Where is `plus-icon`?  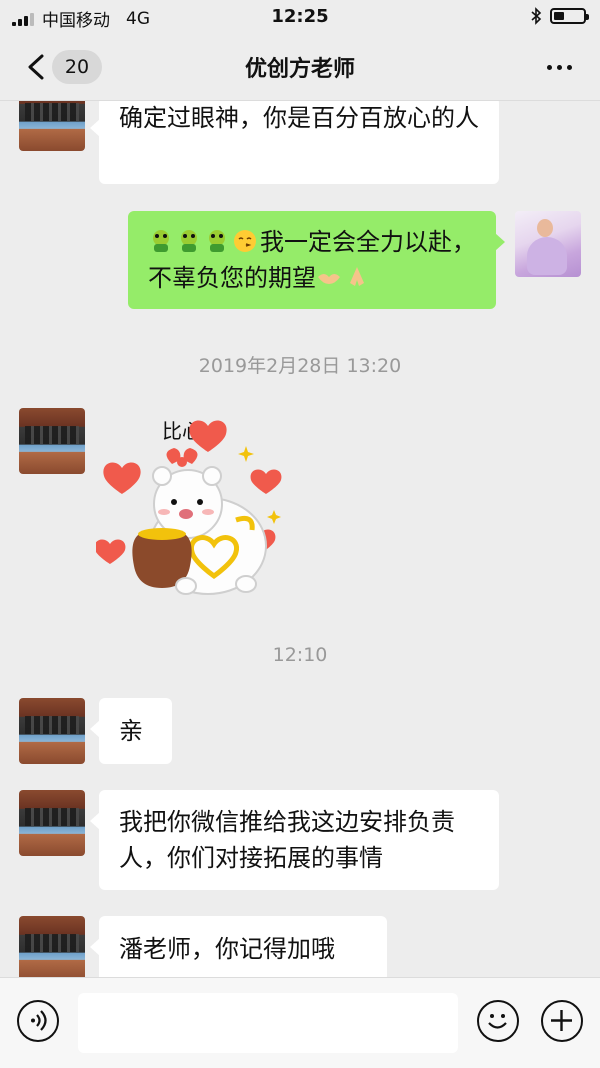
plus-icon is located at coordinates (562, 1021).